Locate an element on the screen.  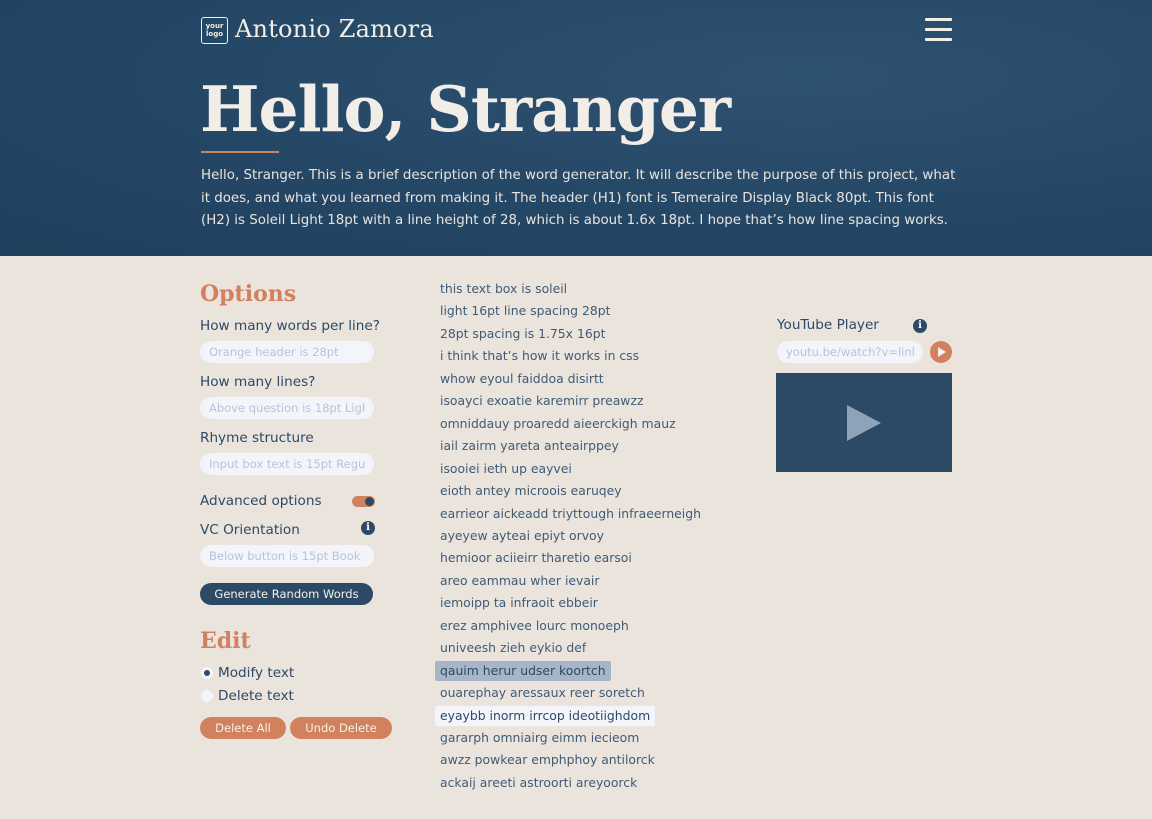
word-line: 28pt spacing is 1.75x 16pt is located at coordinates (522, 334).